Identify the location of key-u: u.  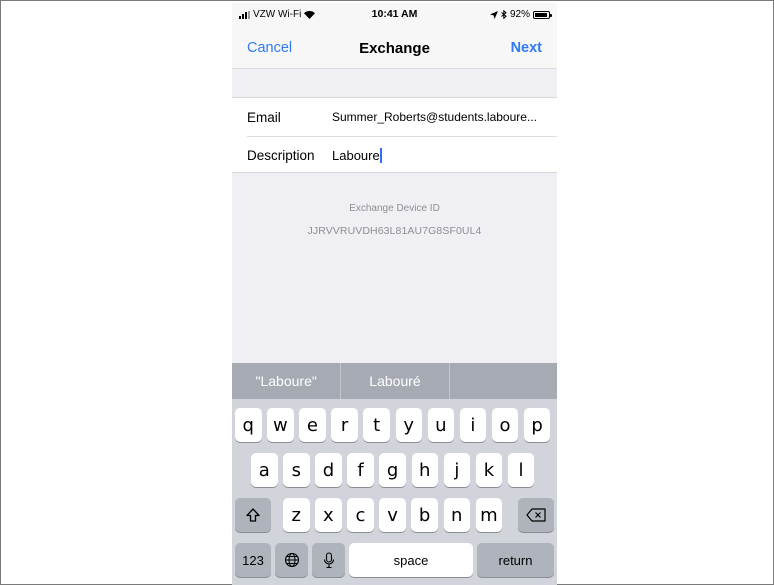
(441, 425).